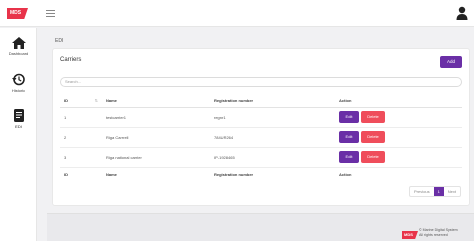 Image resolution: width=474 pixels, height=241 pixels. I want to click on cell-registration: 784UR264, so click(272, 137).